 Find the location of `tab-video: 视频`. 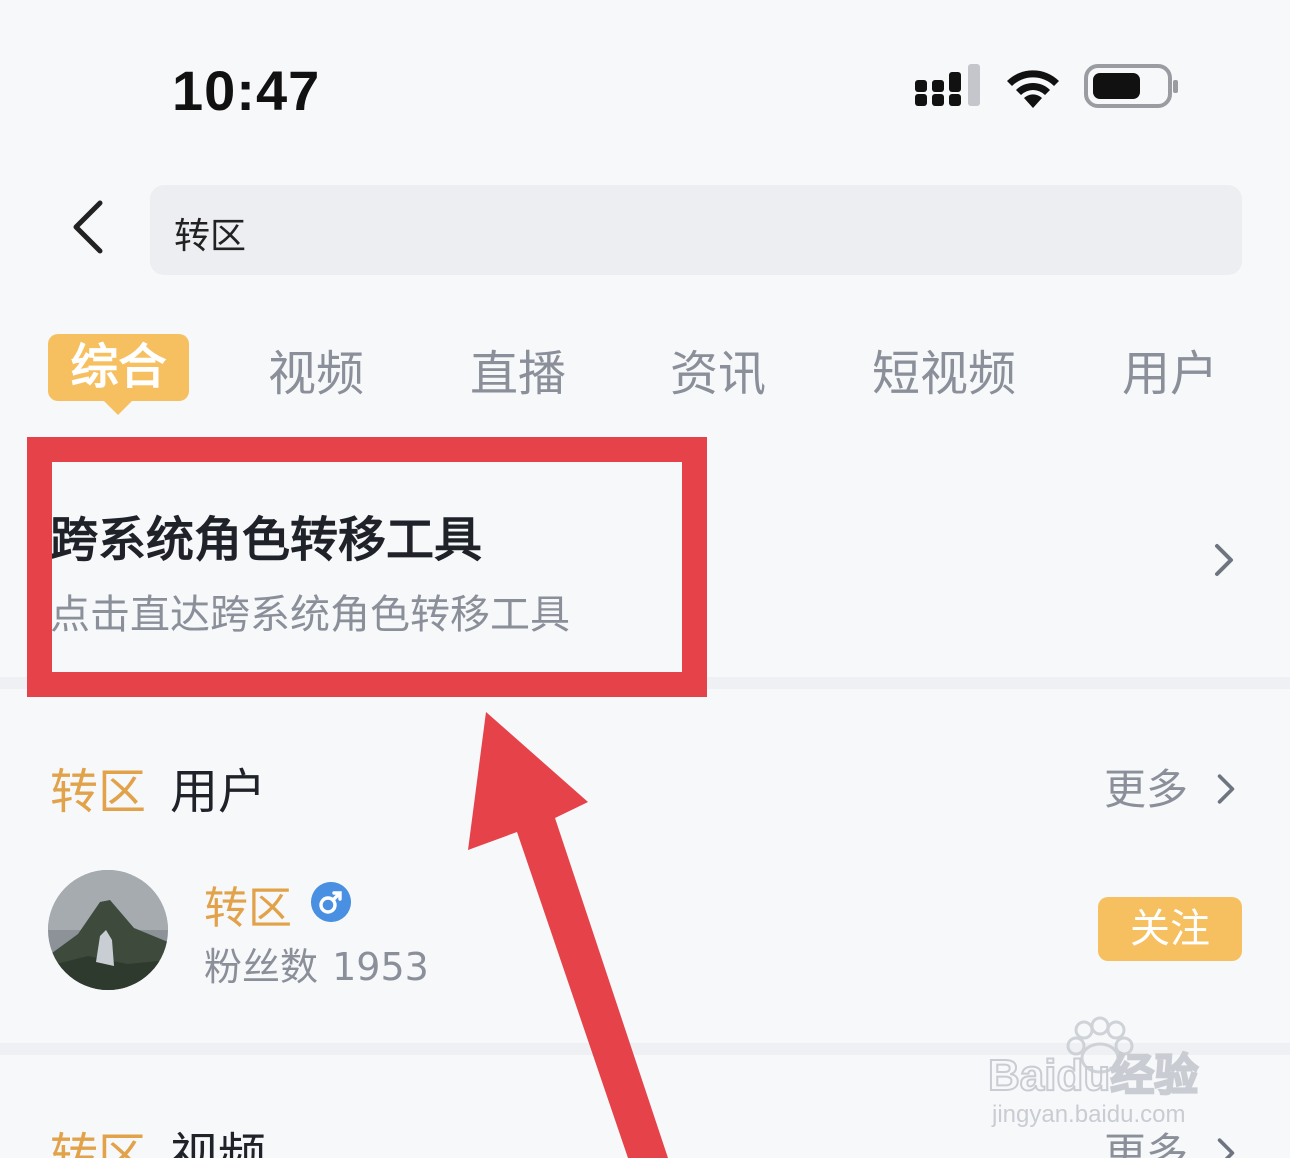

tab-video: 视频 is located at coordinates (316, 369).